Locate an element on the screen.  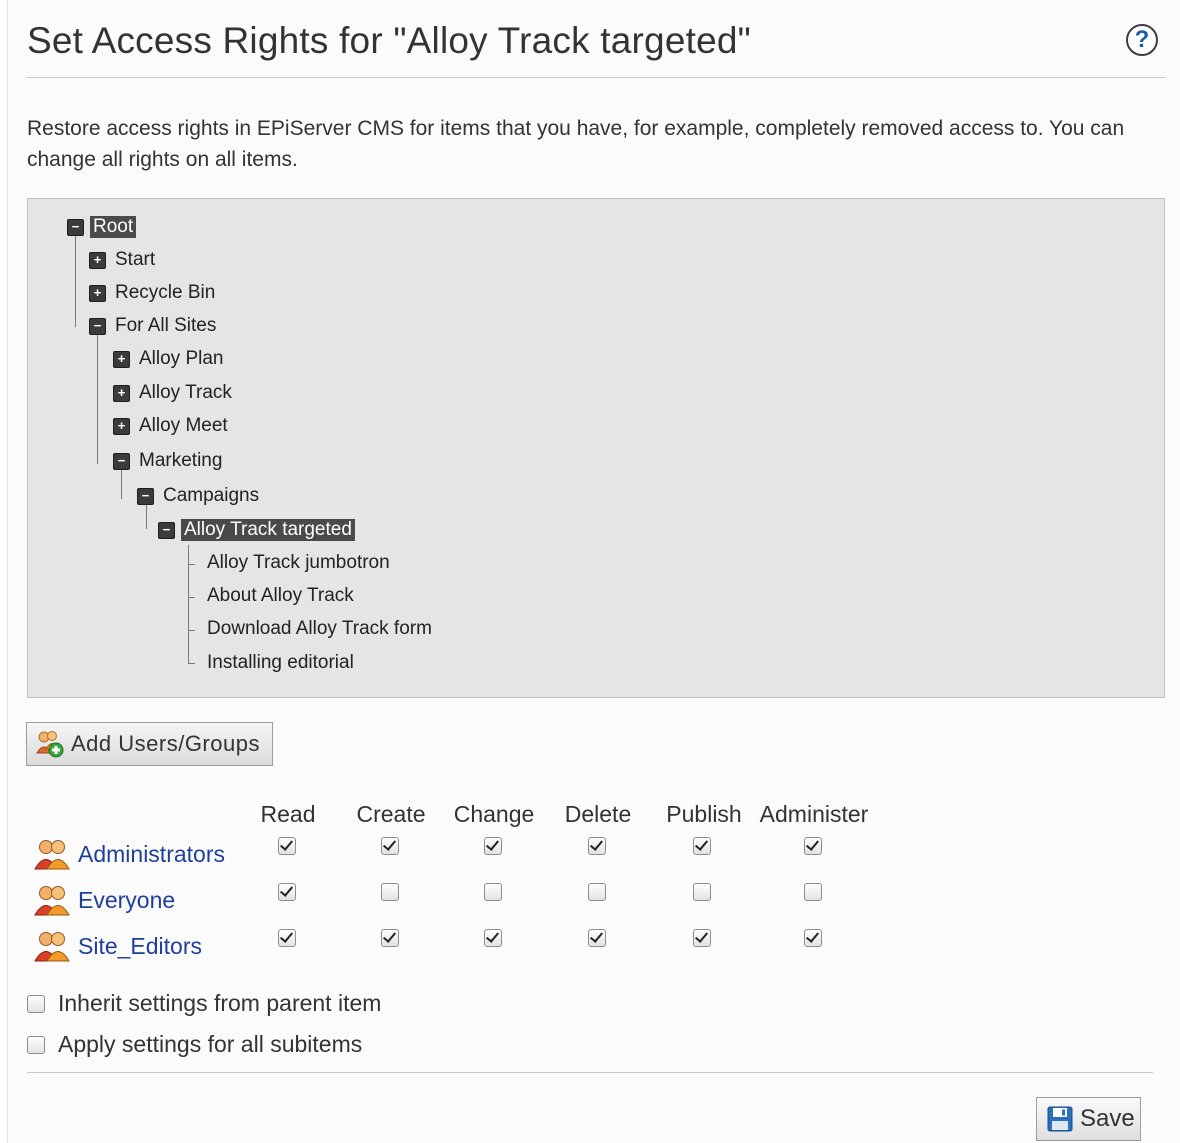
add-users-groups-button: Add Users/Groups is located at coordinates (149, 744).